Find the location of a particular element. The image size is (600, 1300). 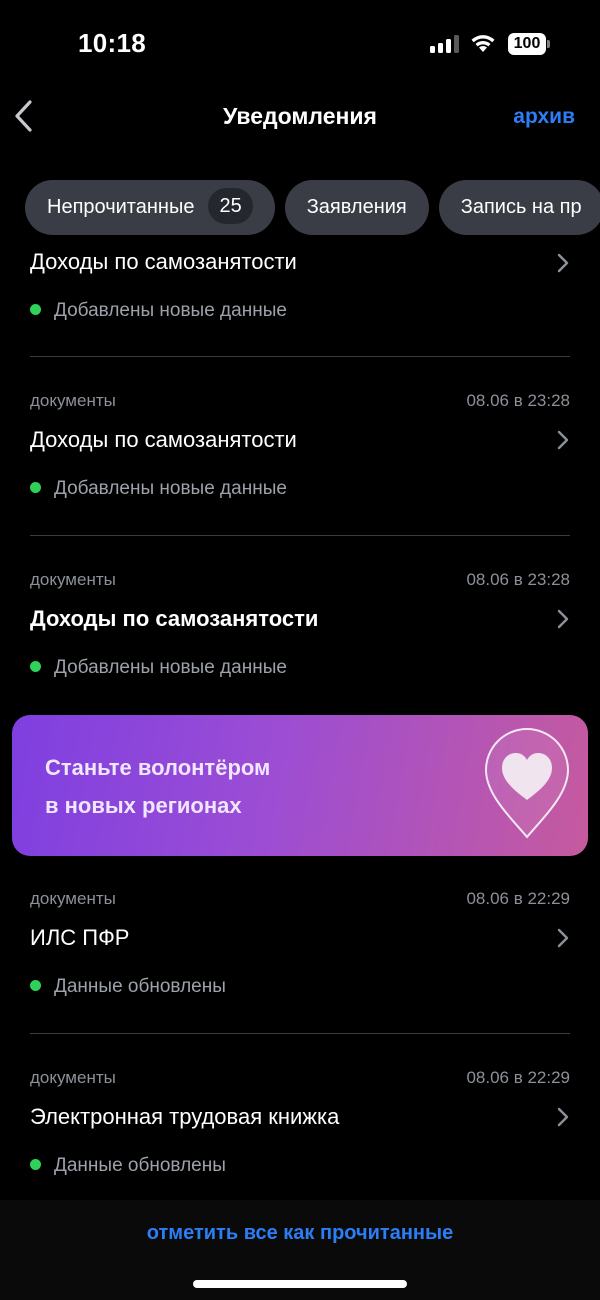

bottom-action-bar: отметить все как прочитанные is located at coordinates (300, 1250).